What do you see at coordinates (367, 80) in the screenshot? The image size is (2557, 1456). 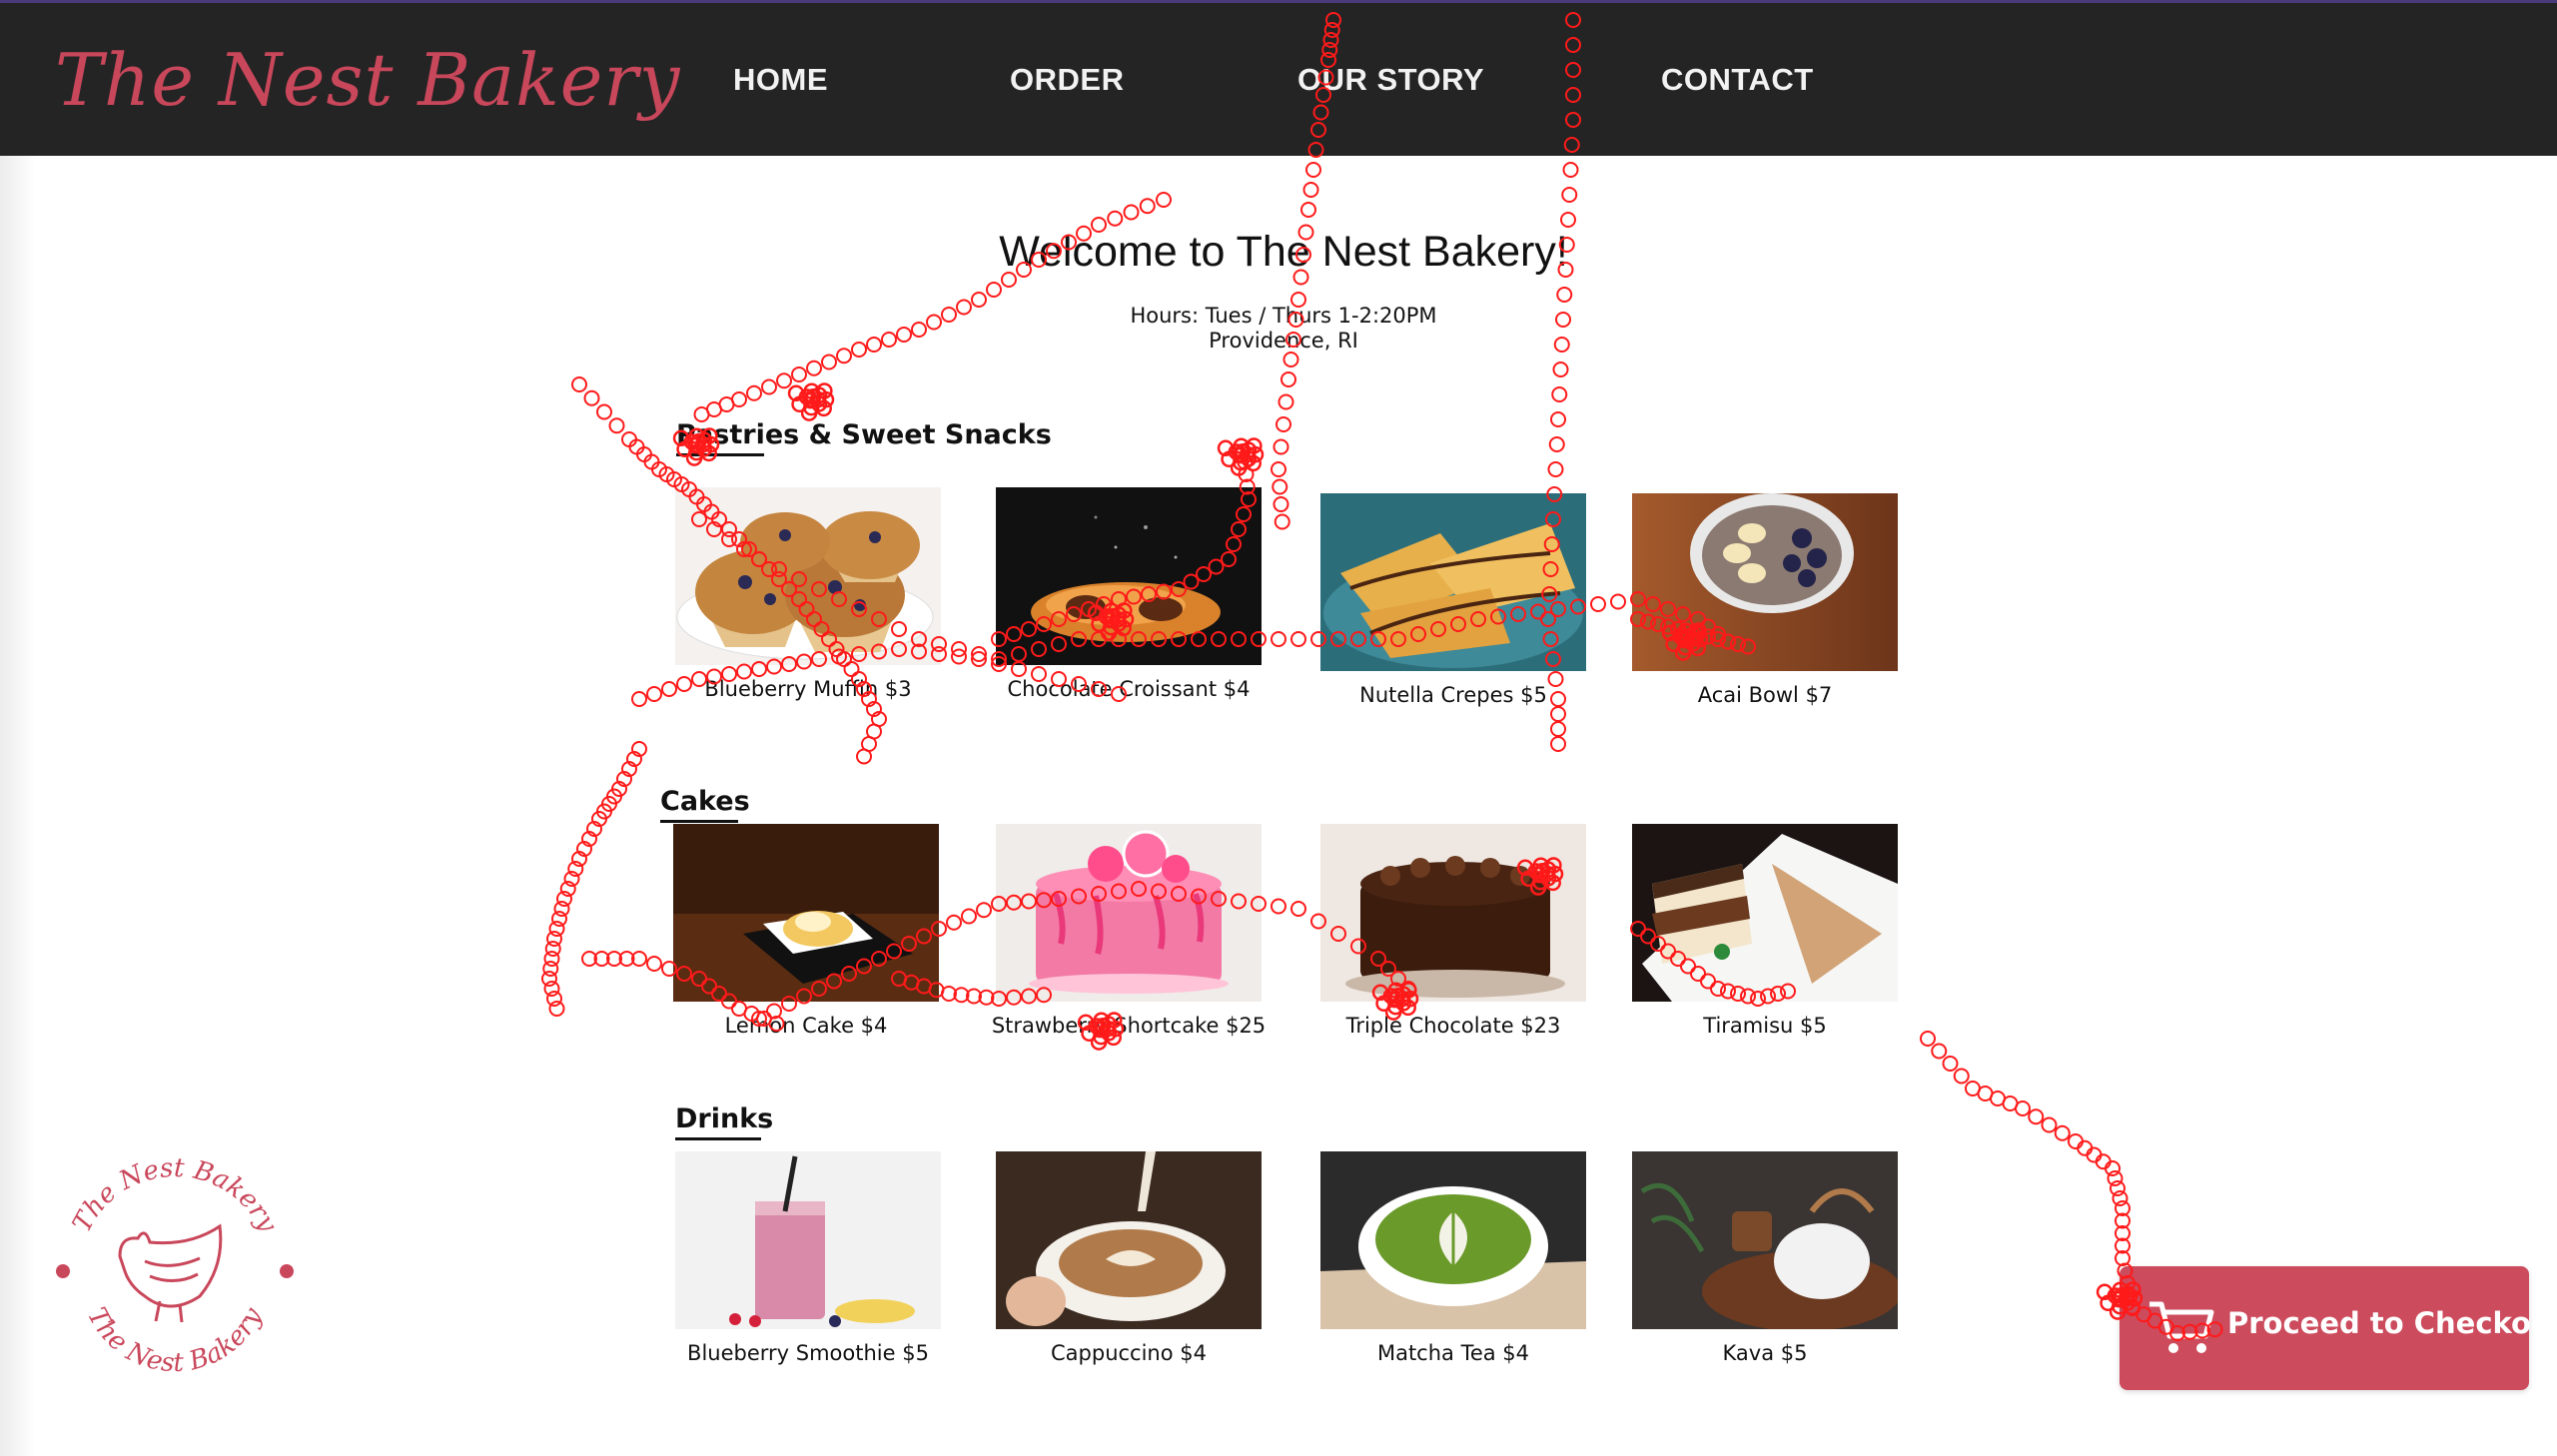 I see `brand-logo: The Nest Bakery` at bounding box center [367, 80].